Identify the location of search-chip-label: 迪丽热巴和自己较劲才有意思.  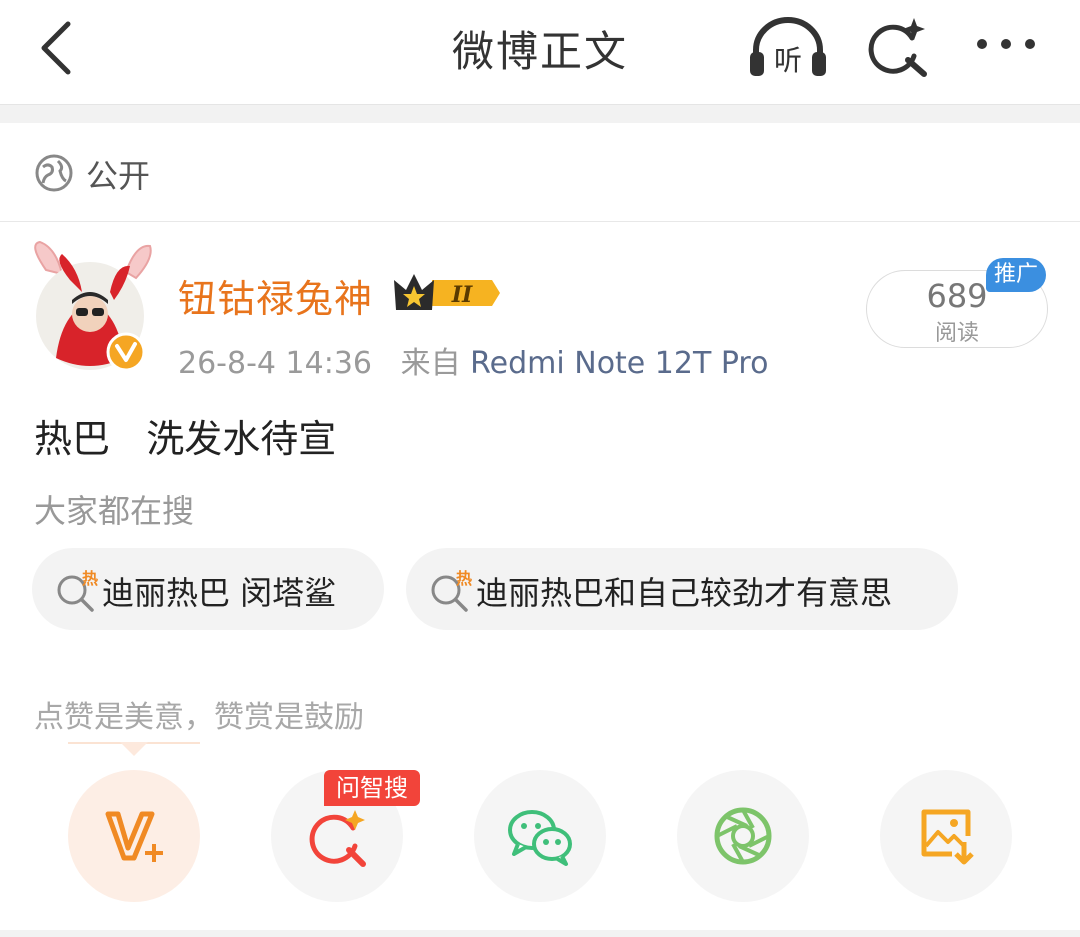
(684, 593).